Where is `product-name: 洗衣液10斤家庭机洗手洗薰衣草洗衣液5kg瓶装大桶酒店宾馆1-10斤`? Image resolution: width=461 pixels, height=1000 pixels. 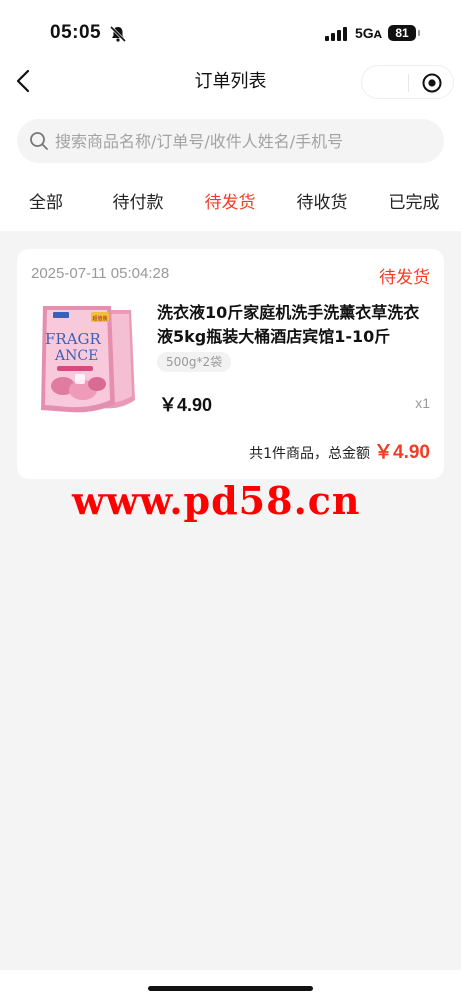 product-name: 洗衣液10斤家庭机洗手洗薰衣草洗衣液5kg瓶装大桶酒店宾馆1-10斤 is located at coordinates (292, 325).